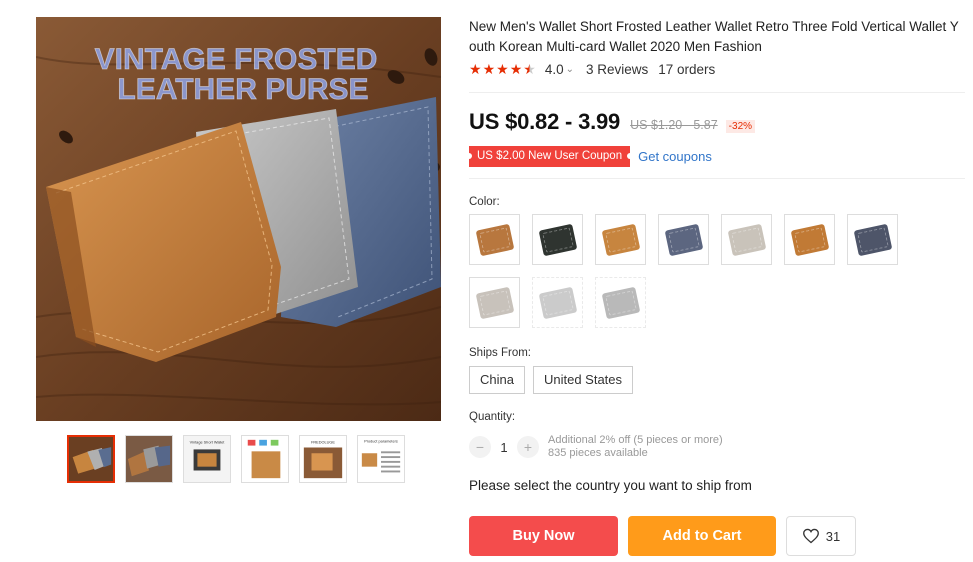 This screenshot has width=973, height=562. What do you see at coordinates (689, 271) in the screenshot?
I see `color-swatch-list` at bounding box center [689, 271].